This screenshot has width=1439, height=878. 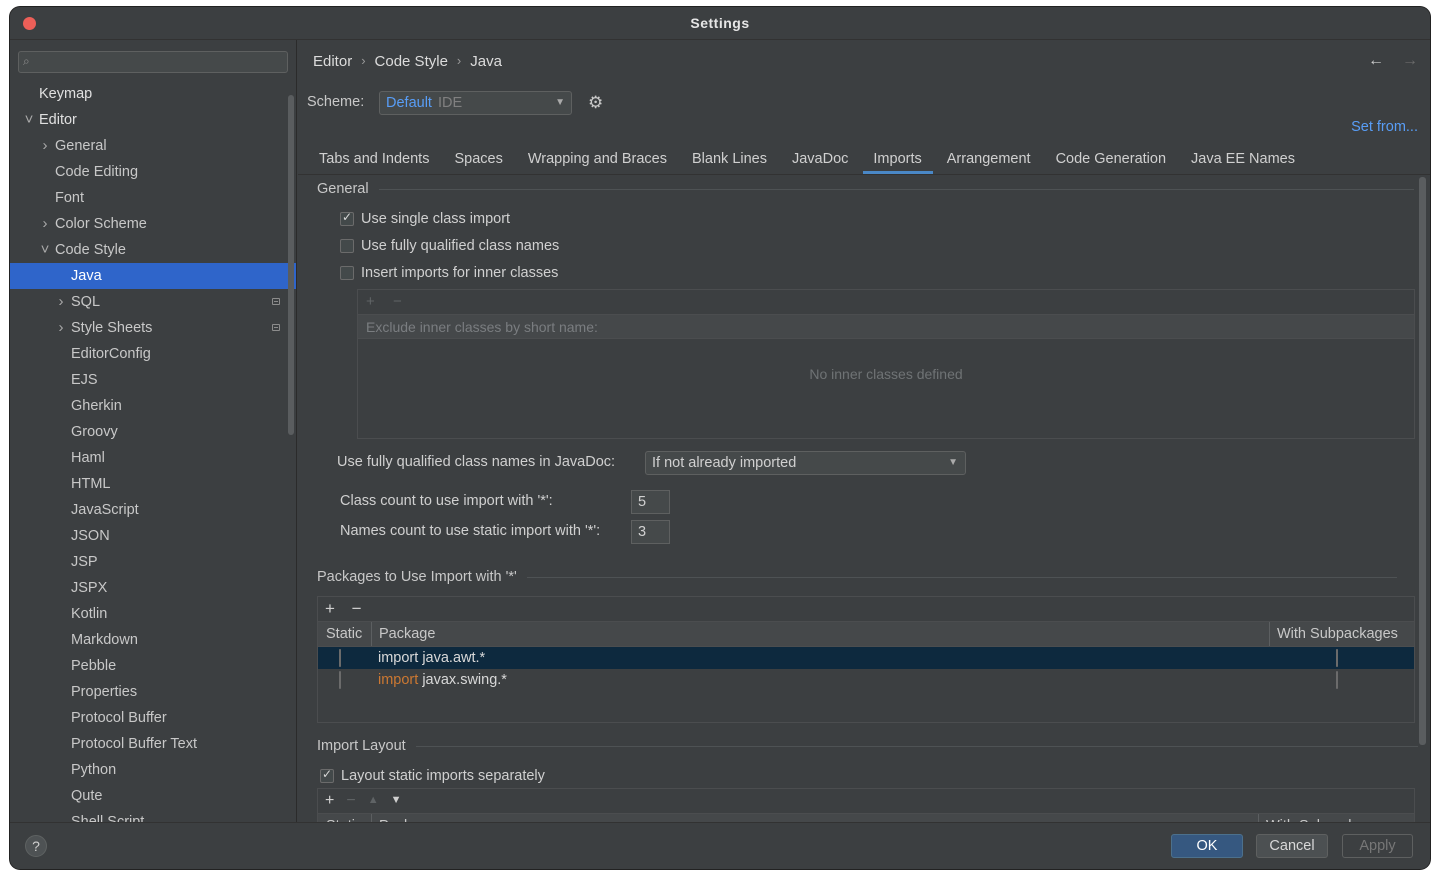 What do you see at coordinates (374, 159) in the screenshot?
I see `tab-tabs-and-indents: Tabs and Indents` at bounding box center [374, 159].